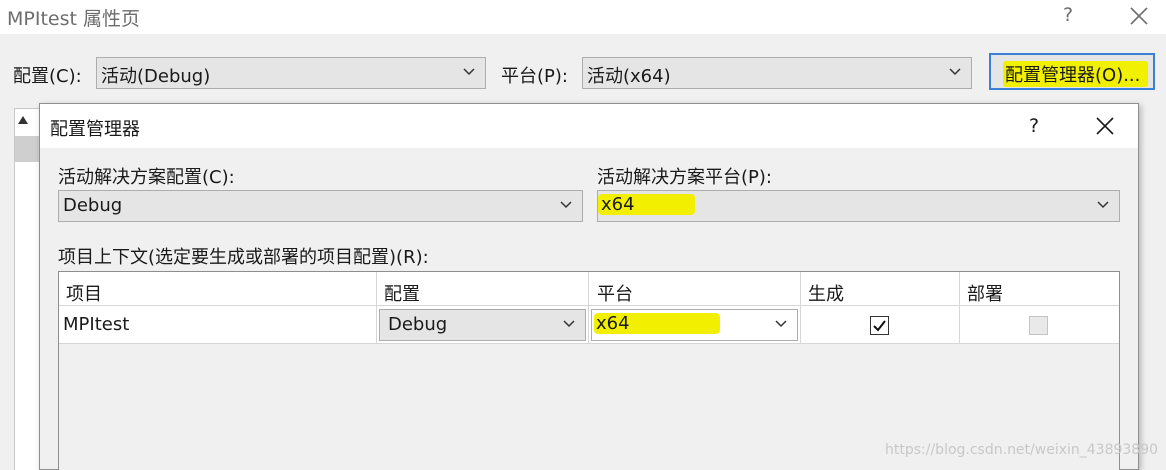 This screenshot has width=1166, height=470. Describe the element at coordinates (1038, 325) in the screenshot. I see `row-deploy-checkbox` at that location.